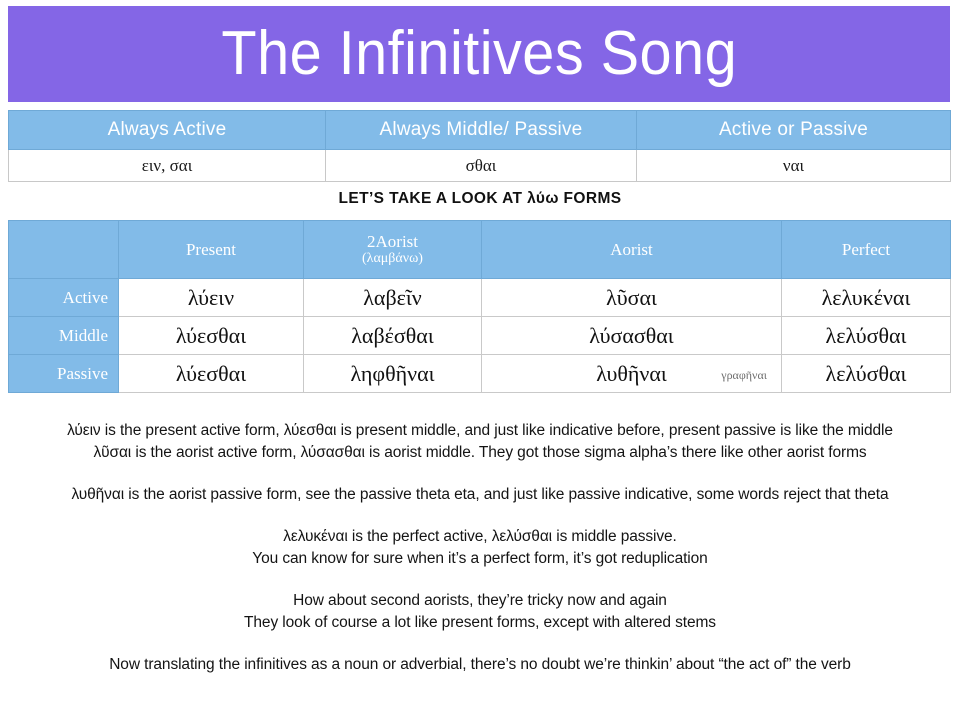 The height and width of the screenshot is (715, 960). Describe the element at coordinates (167, 130) in the screenshot. I see `endings-header-always-active: Always Active` at that location.